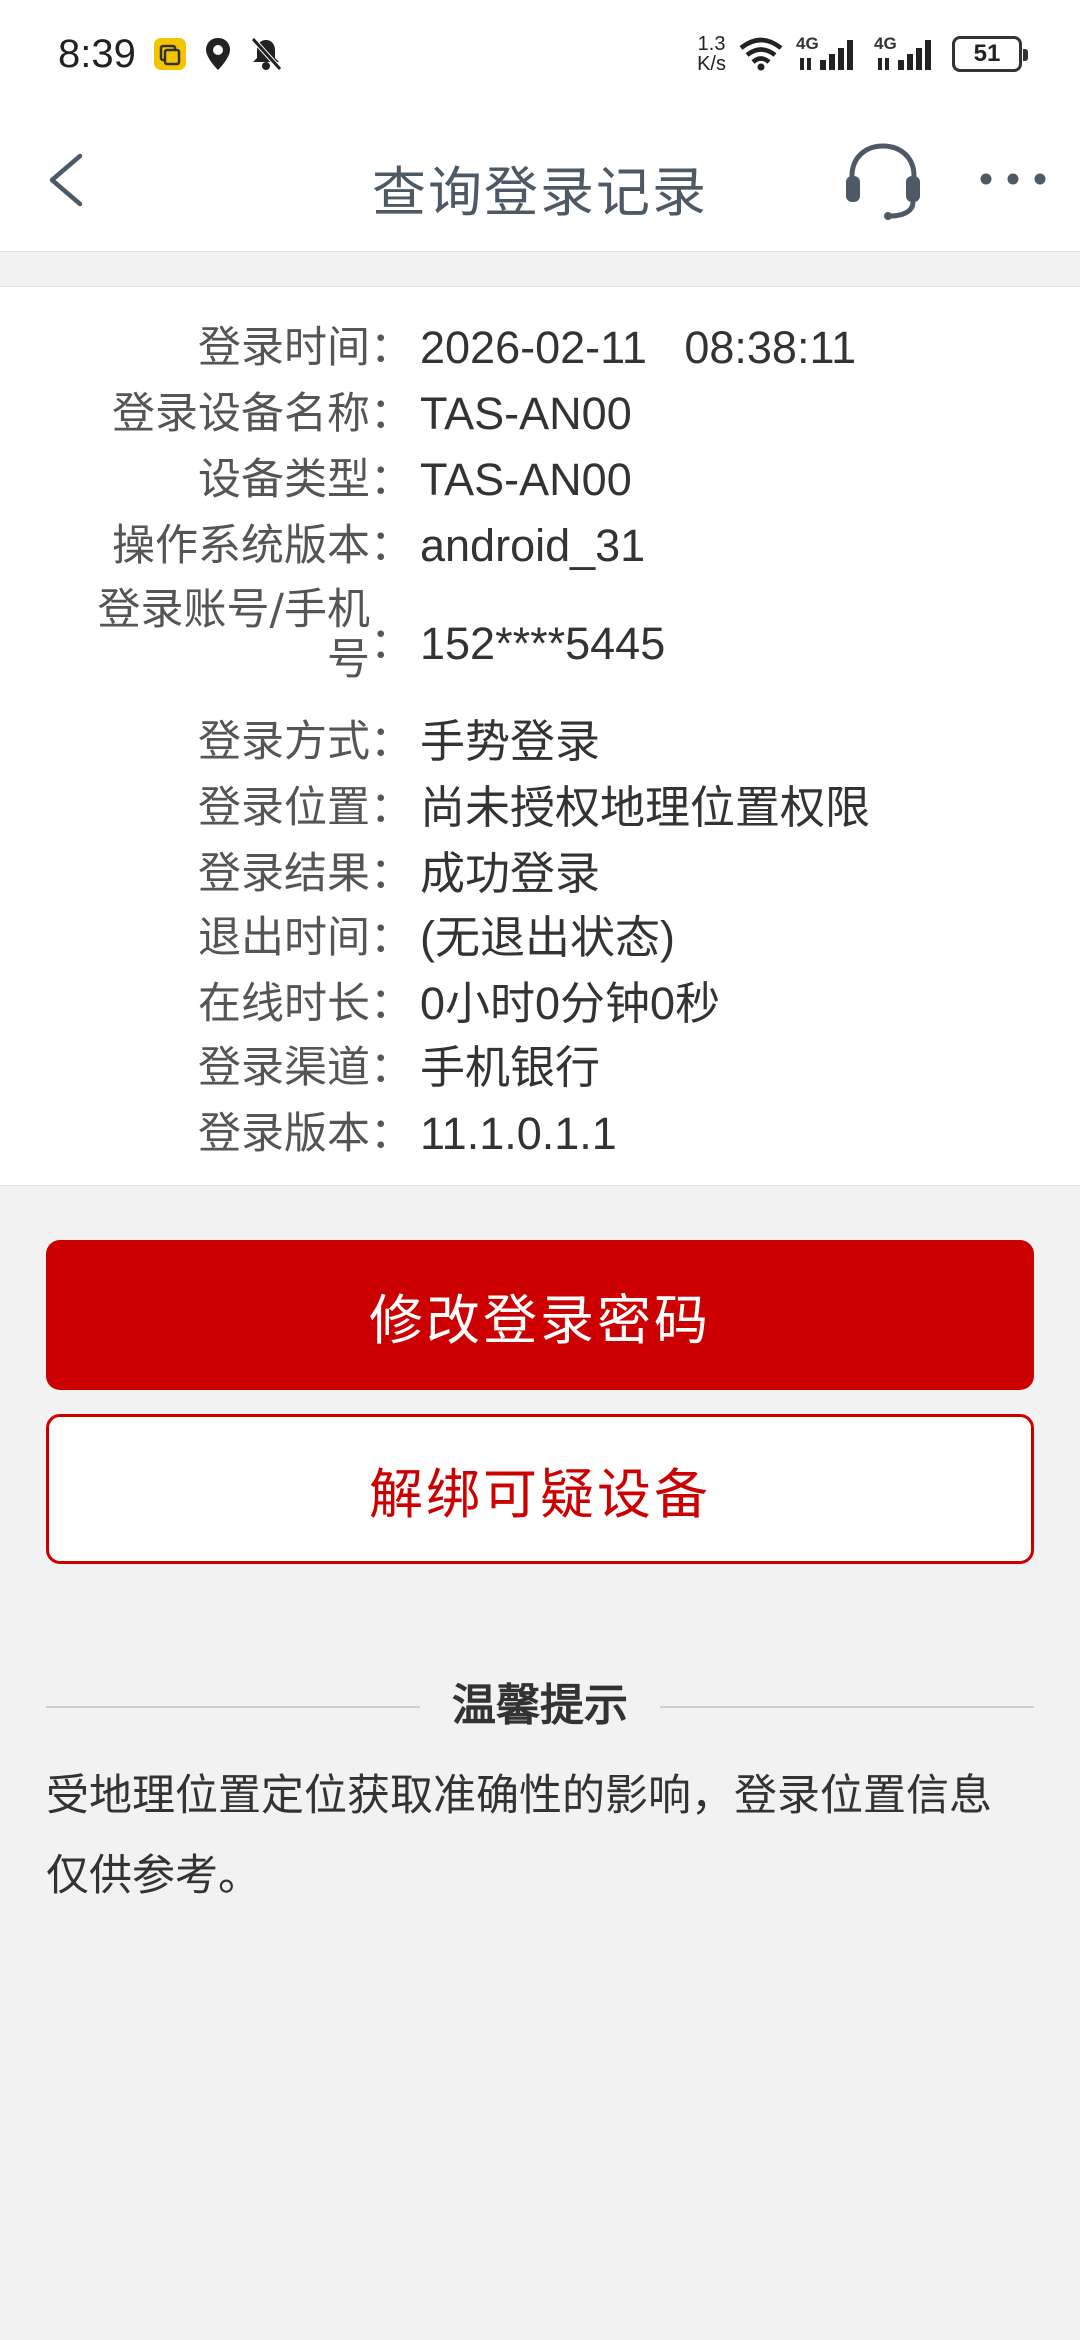  What do you see at coordinates (761, 54) in the screenshot?
I see `wifi-icon` at bounding box center [761, 54].